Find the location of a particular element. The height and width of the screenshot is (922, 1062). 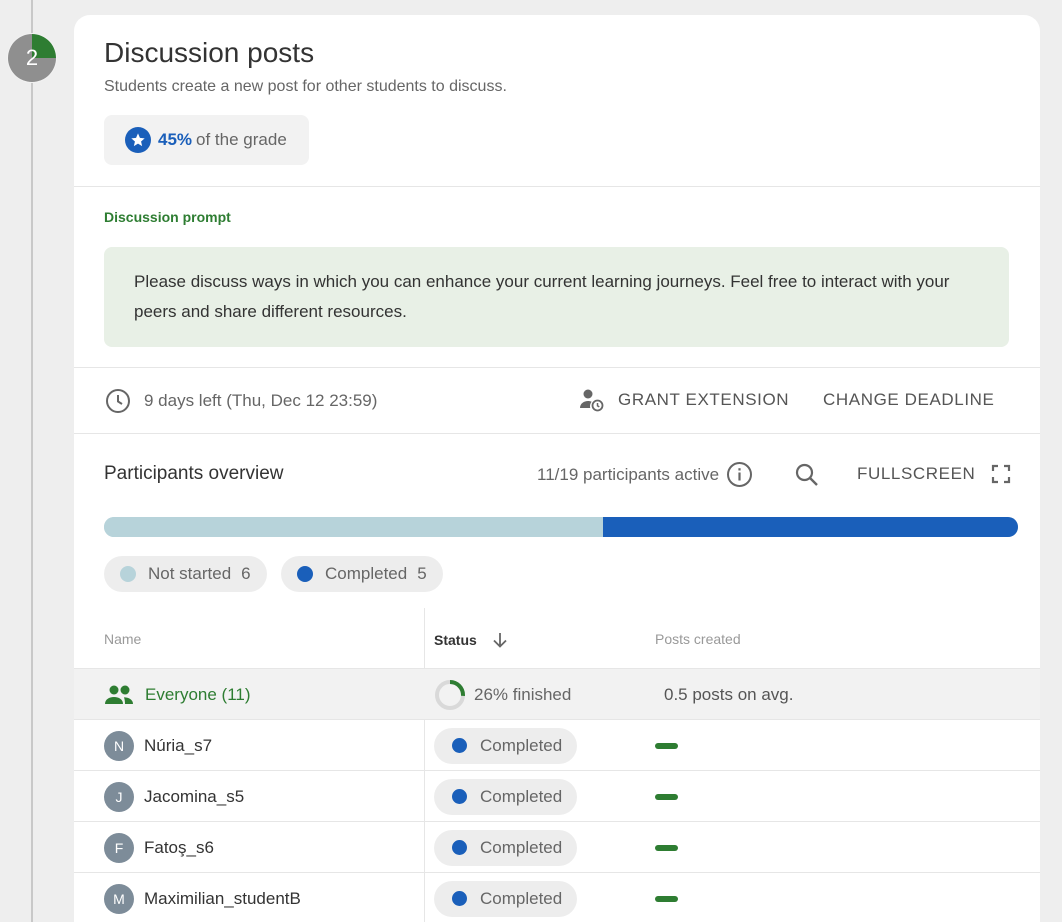

step-indicator: 2 is located at coordinates (32, 58).